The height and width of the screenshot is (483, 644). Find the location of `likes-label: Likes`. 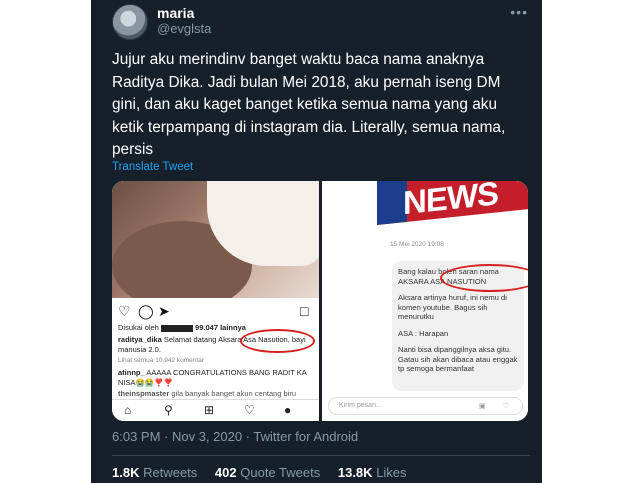

likes-label: Likes is located at coordinates (391, 472).